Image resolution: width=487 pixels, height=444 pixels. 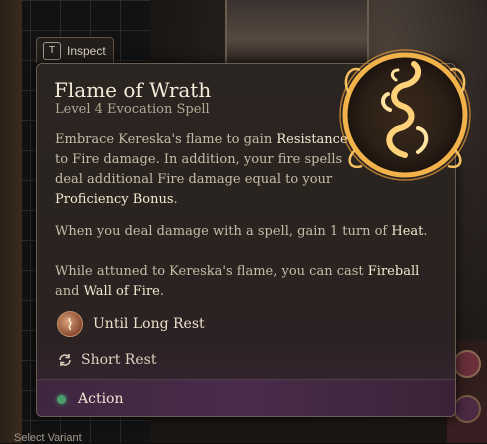 What do you see at coordinates (132, 109) in the screenshot?
I see `spell-level: Level 4 Evocation Spell` at bounding box center [132, 109].